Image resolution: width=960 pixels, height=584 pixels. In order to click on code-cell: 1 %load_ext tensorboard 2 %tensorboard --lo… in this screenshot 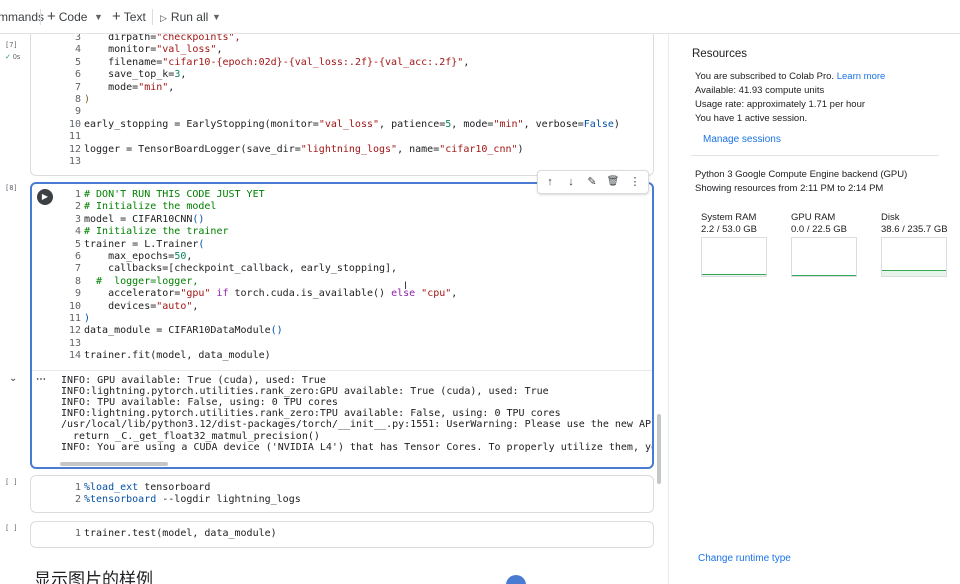, I will do `click(342, 494)`.